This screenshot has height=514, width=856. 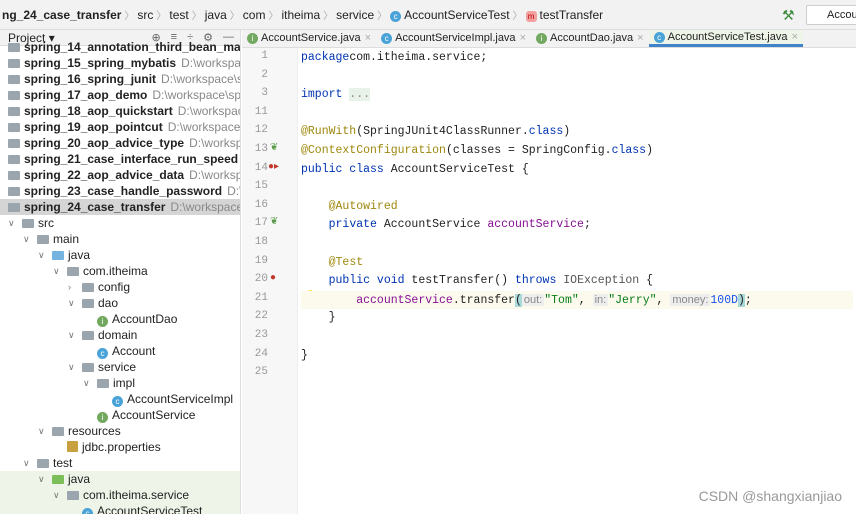 What do you see at coordinates (274, 147) in the screenshot?
I see `spring-bean-icon: ❦` at bounding box center [274, 147].